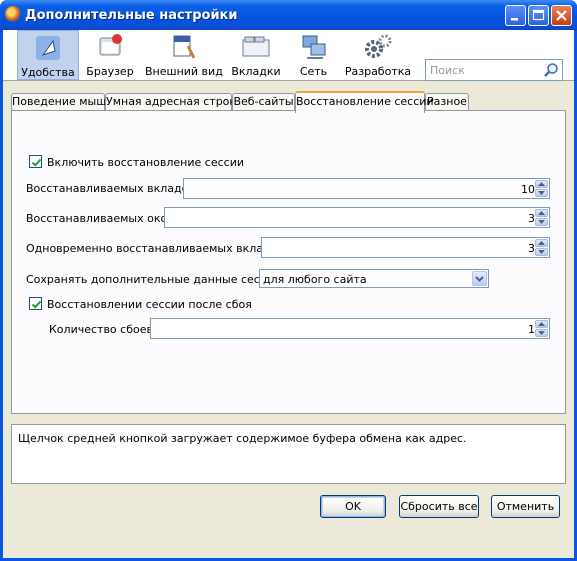 Image resolution: width=577 pixels, height=561 pixels. Describe the element at coordinates (366, 188) in the screenshot. I see `restore-tabs-field: 10` at that location.